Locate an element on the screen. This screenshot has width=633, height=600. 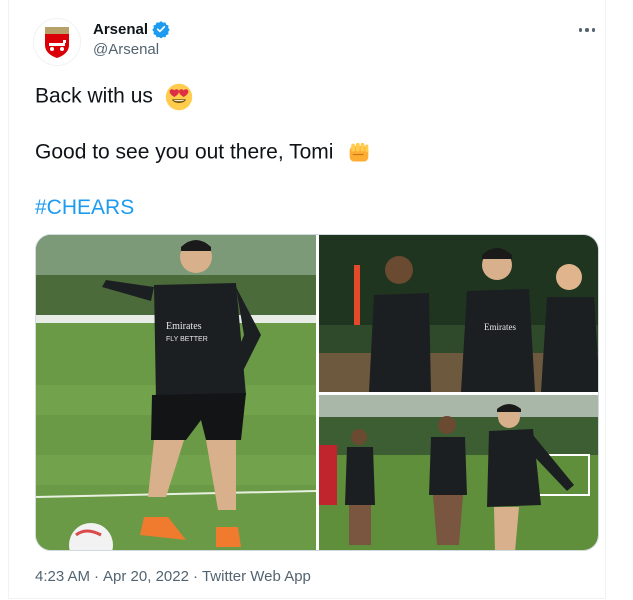
author-name-row: Arsenal is located at coordinates (131, 29).